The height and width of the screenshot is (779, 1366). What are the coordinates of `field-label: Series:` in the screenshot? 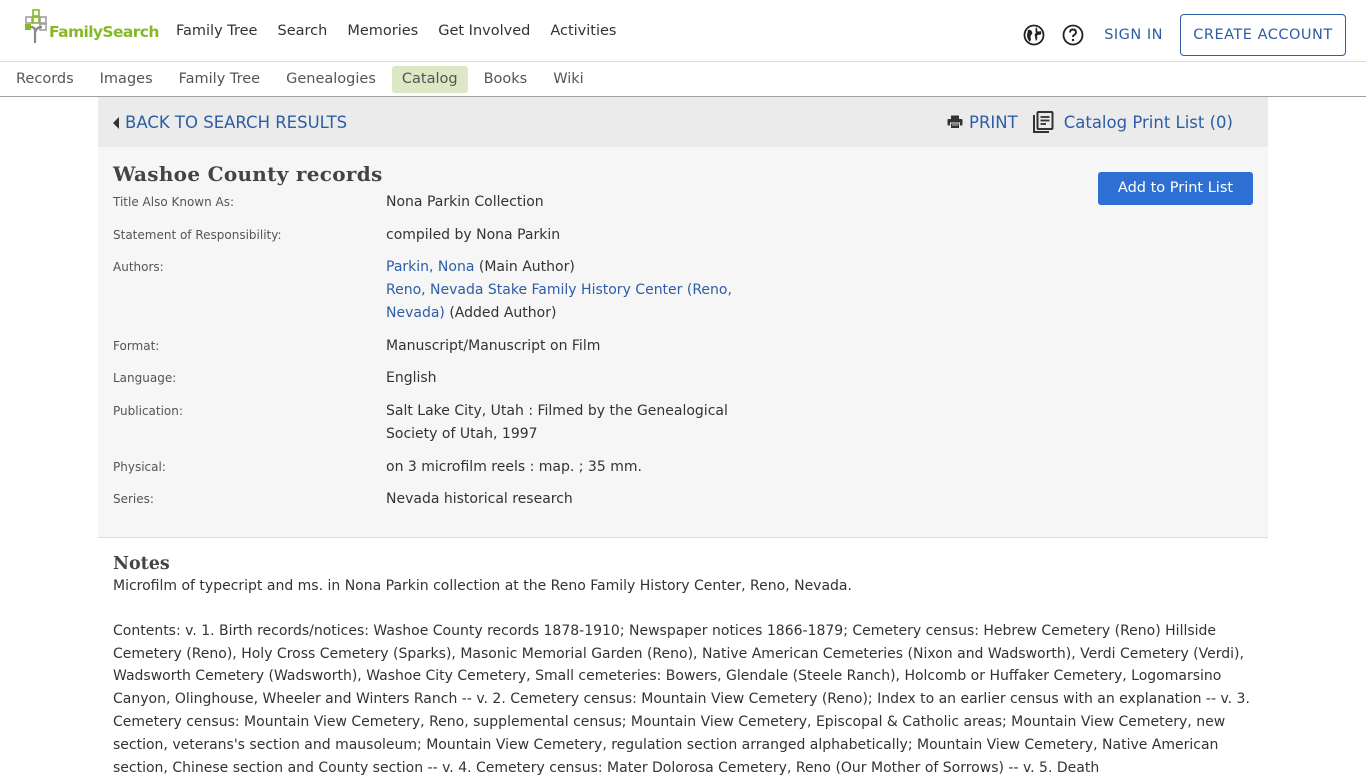 It's located at (133, 499).